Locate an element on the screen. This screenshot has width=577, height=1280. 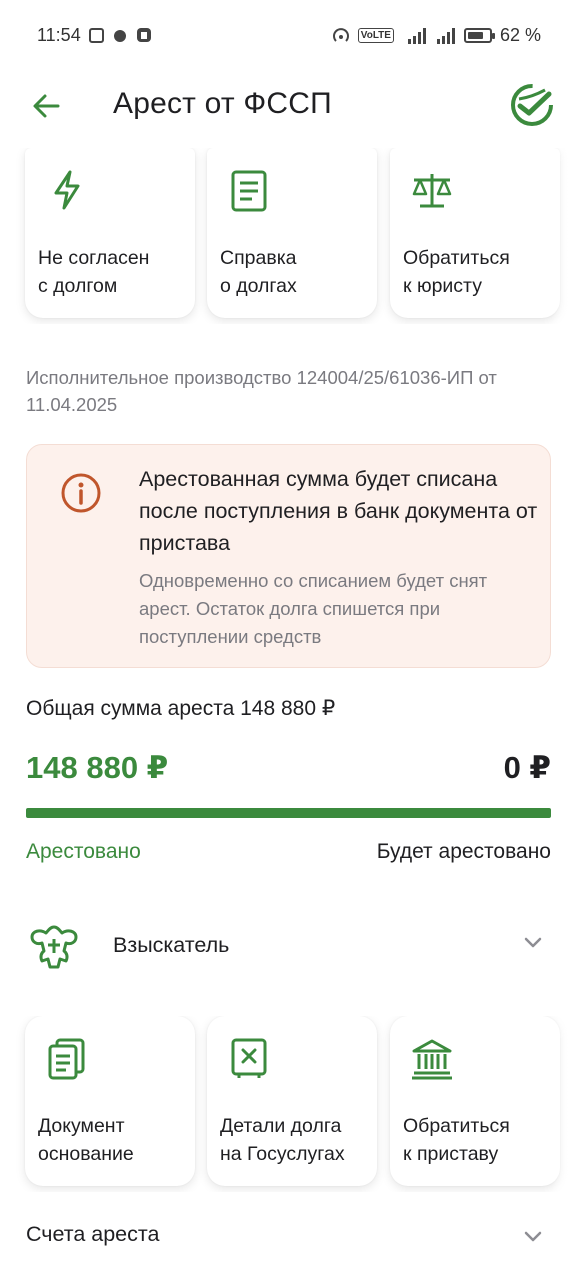
card-base-document: Документ основание is located at coordinates (110, 1101).